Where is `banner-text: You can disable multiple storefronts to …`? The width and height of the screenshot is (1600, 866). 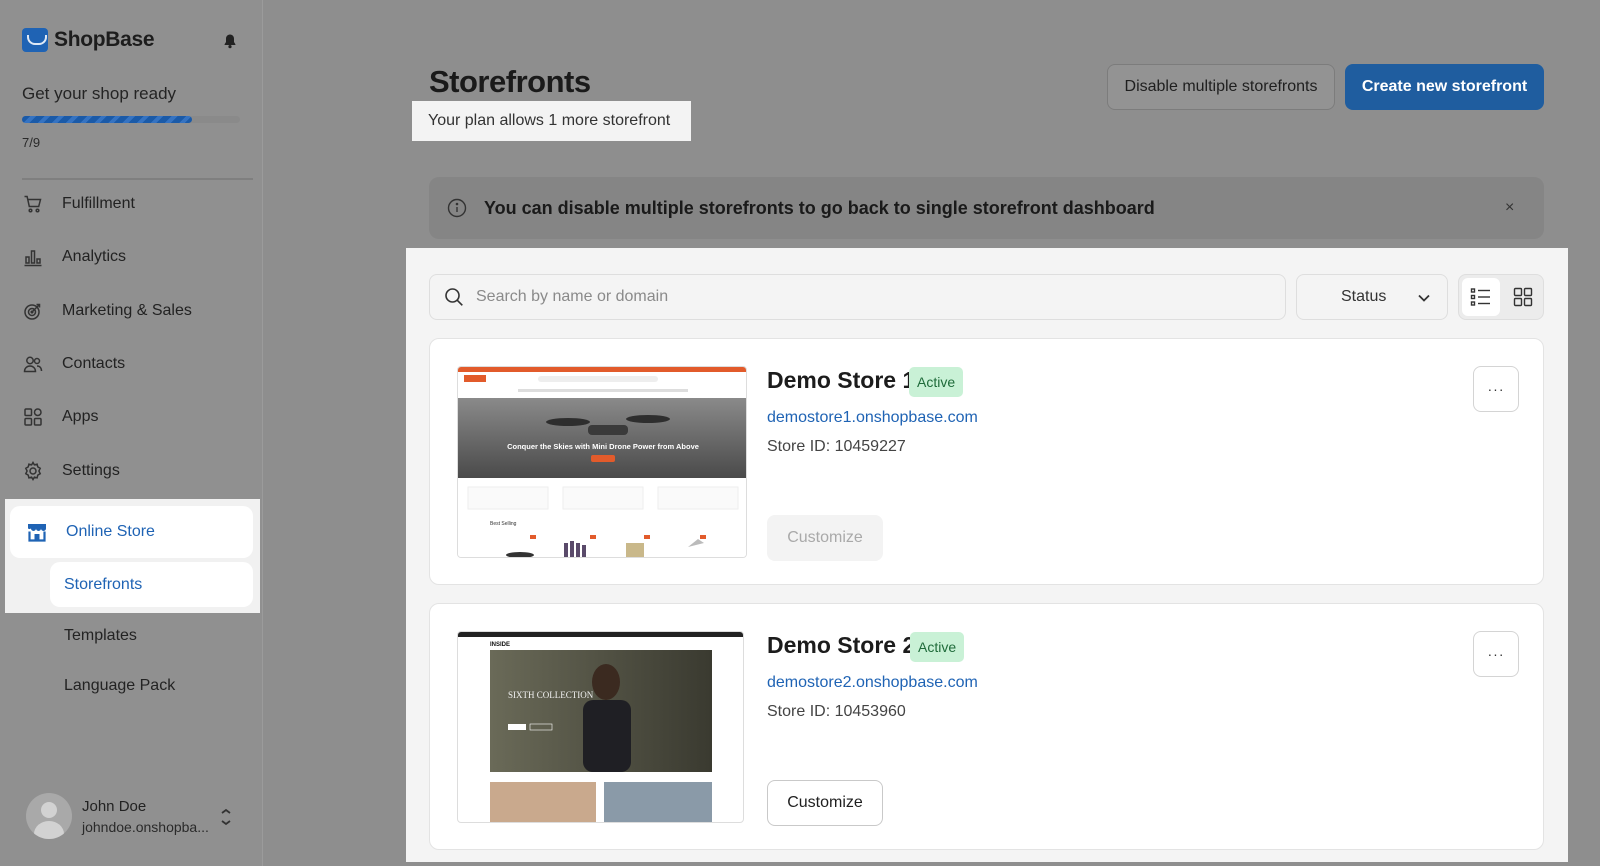 banner-text: You can disable multiple storefronts to … is located at coordinates (819, 208).